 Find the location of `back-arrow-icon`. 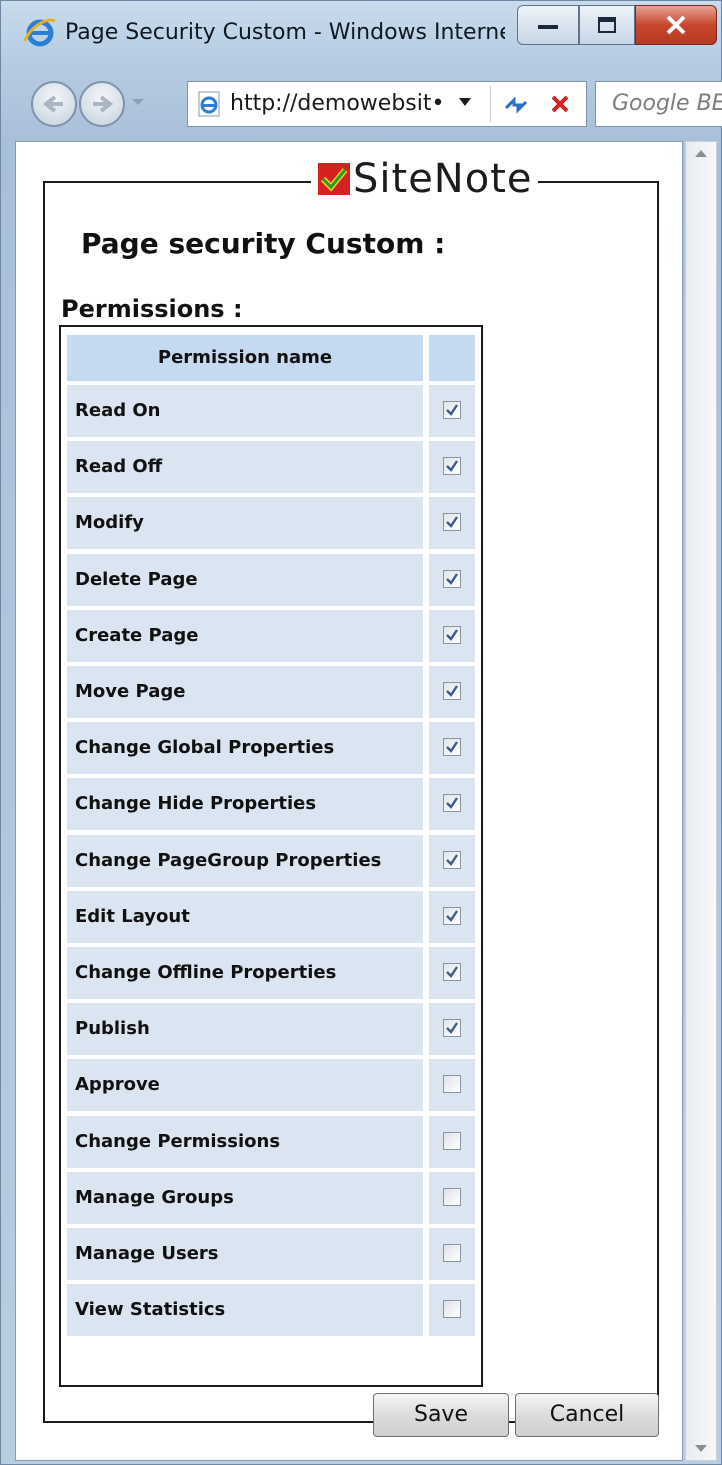

back-arrow-icon is located at coordinates (53, 104).